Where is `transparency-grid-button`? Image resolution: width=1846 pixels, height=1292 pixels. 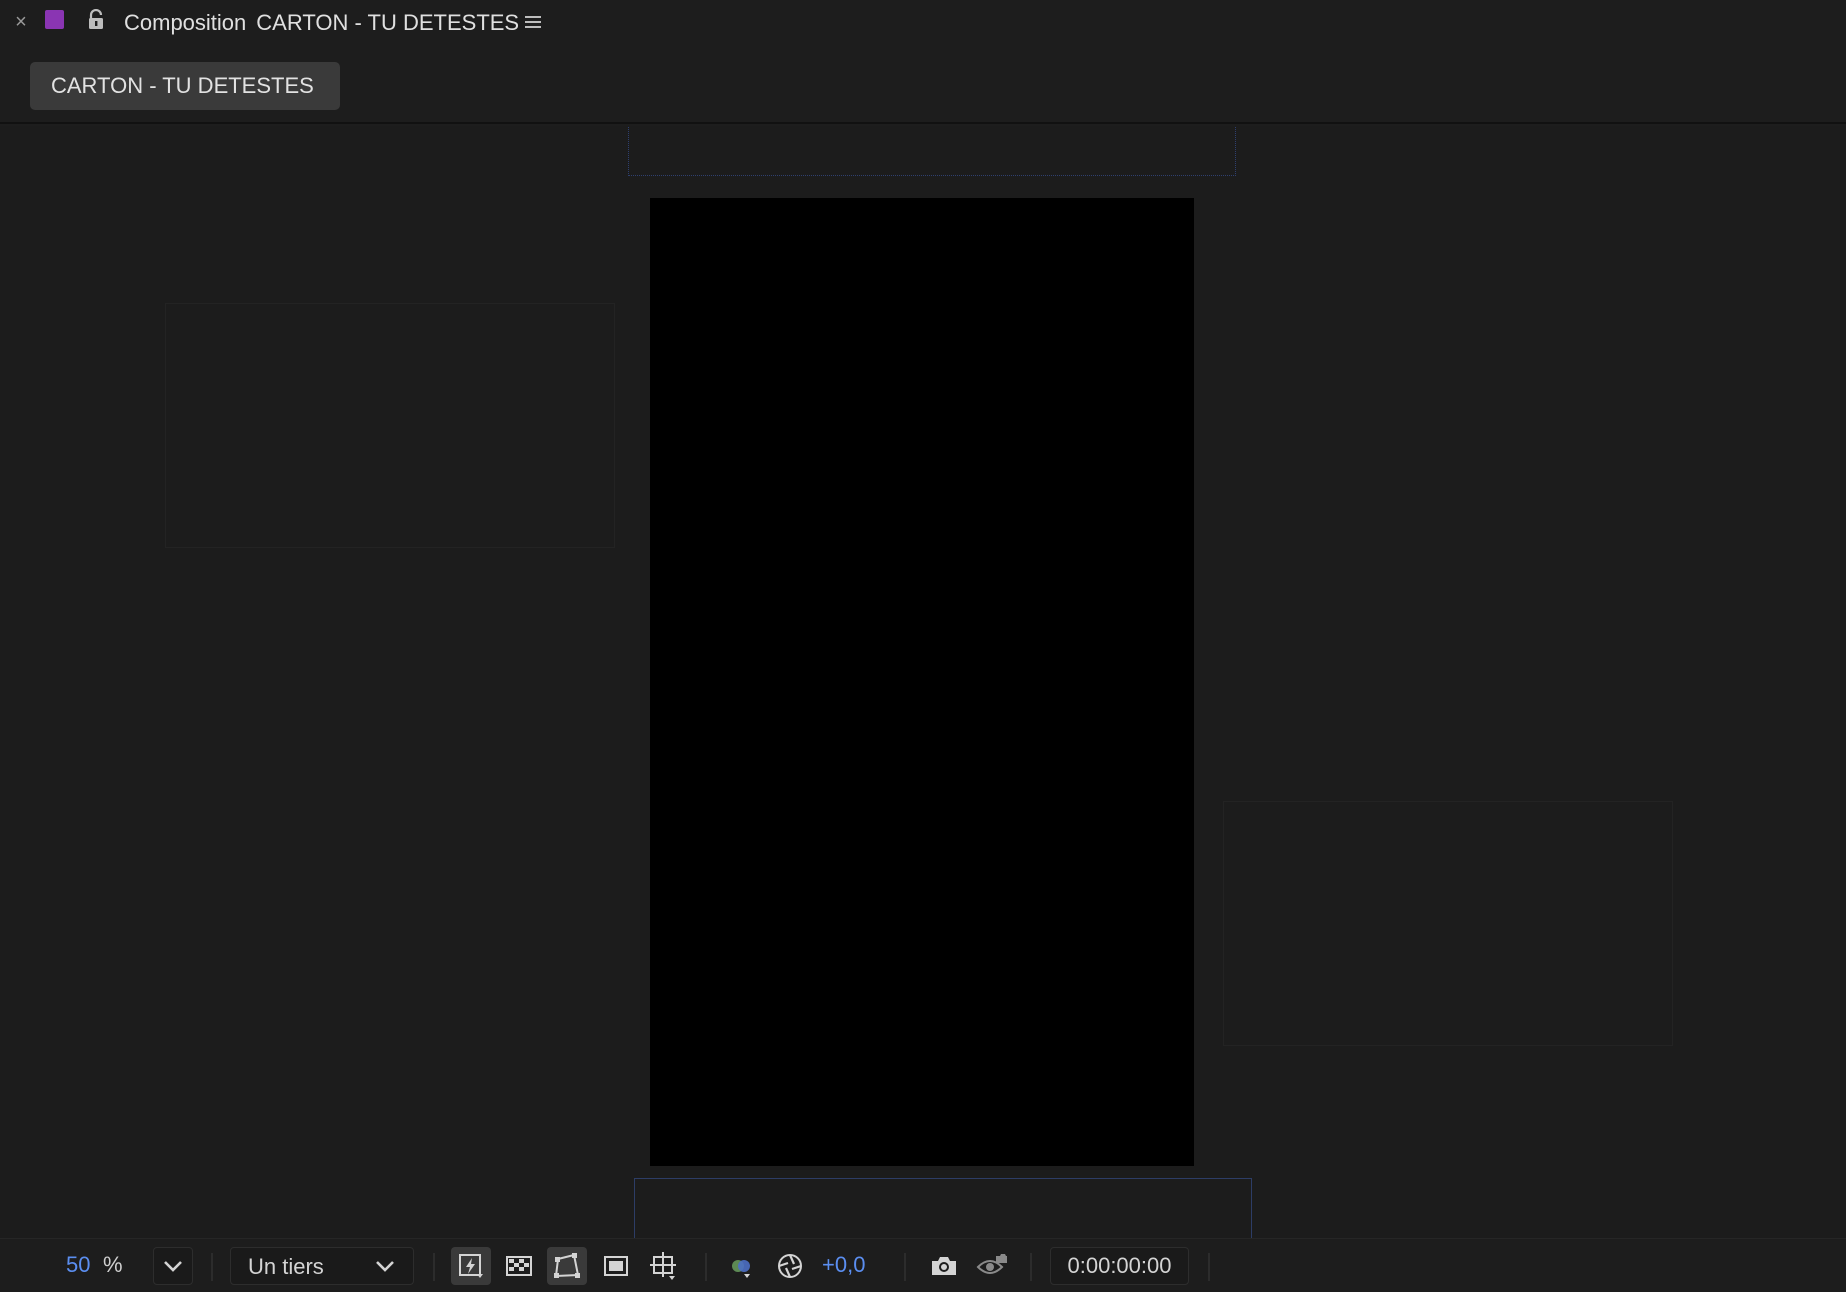
transparency-grid-button is located at coordinates (519, 1266).